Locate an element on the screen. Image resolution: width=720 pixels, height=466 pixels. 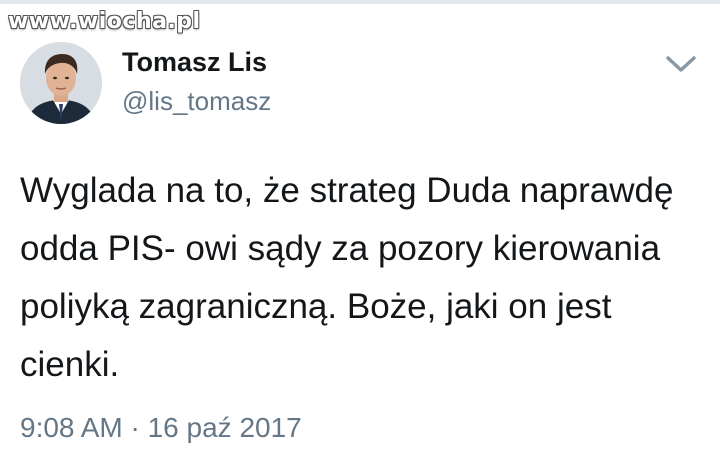
avatar-photo is located at coordinates (61, 83).